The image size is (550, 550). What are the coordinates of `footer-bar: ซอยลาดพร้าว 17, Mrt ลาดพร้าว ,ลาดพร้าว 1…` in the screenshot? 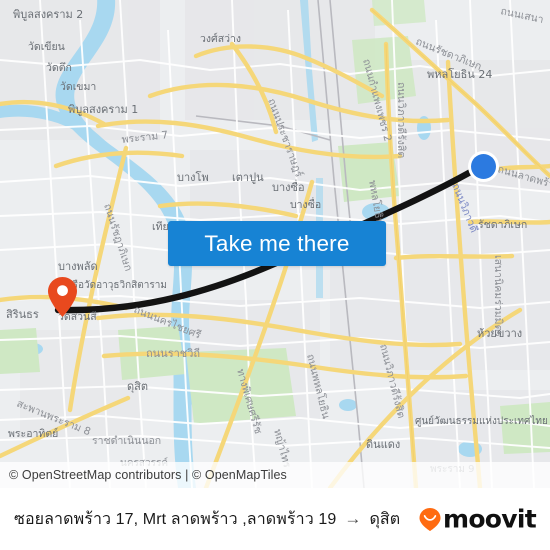 It's located at (275, 519).